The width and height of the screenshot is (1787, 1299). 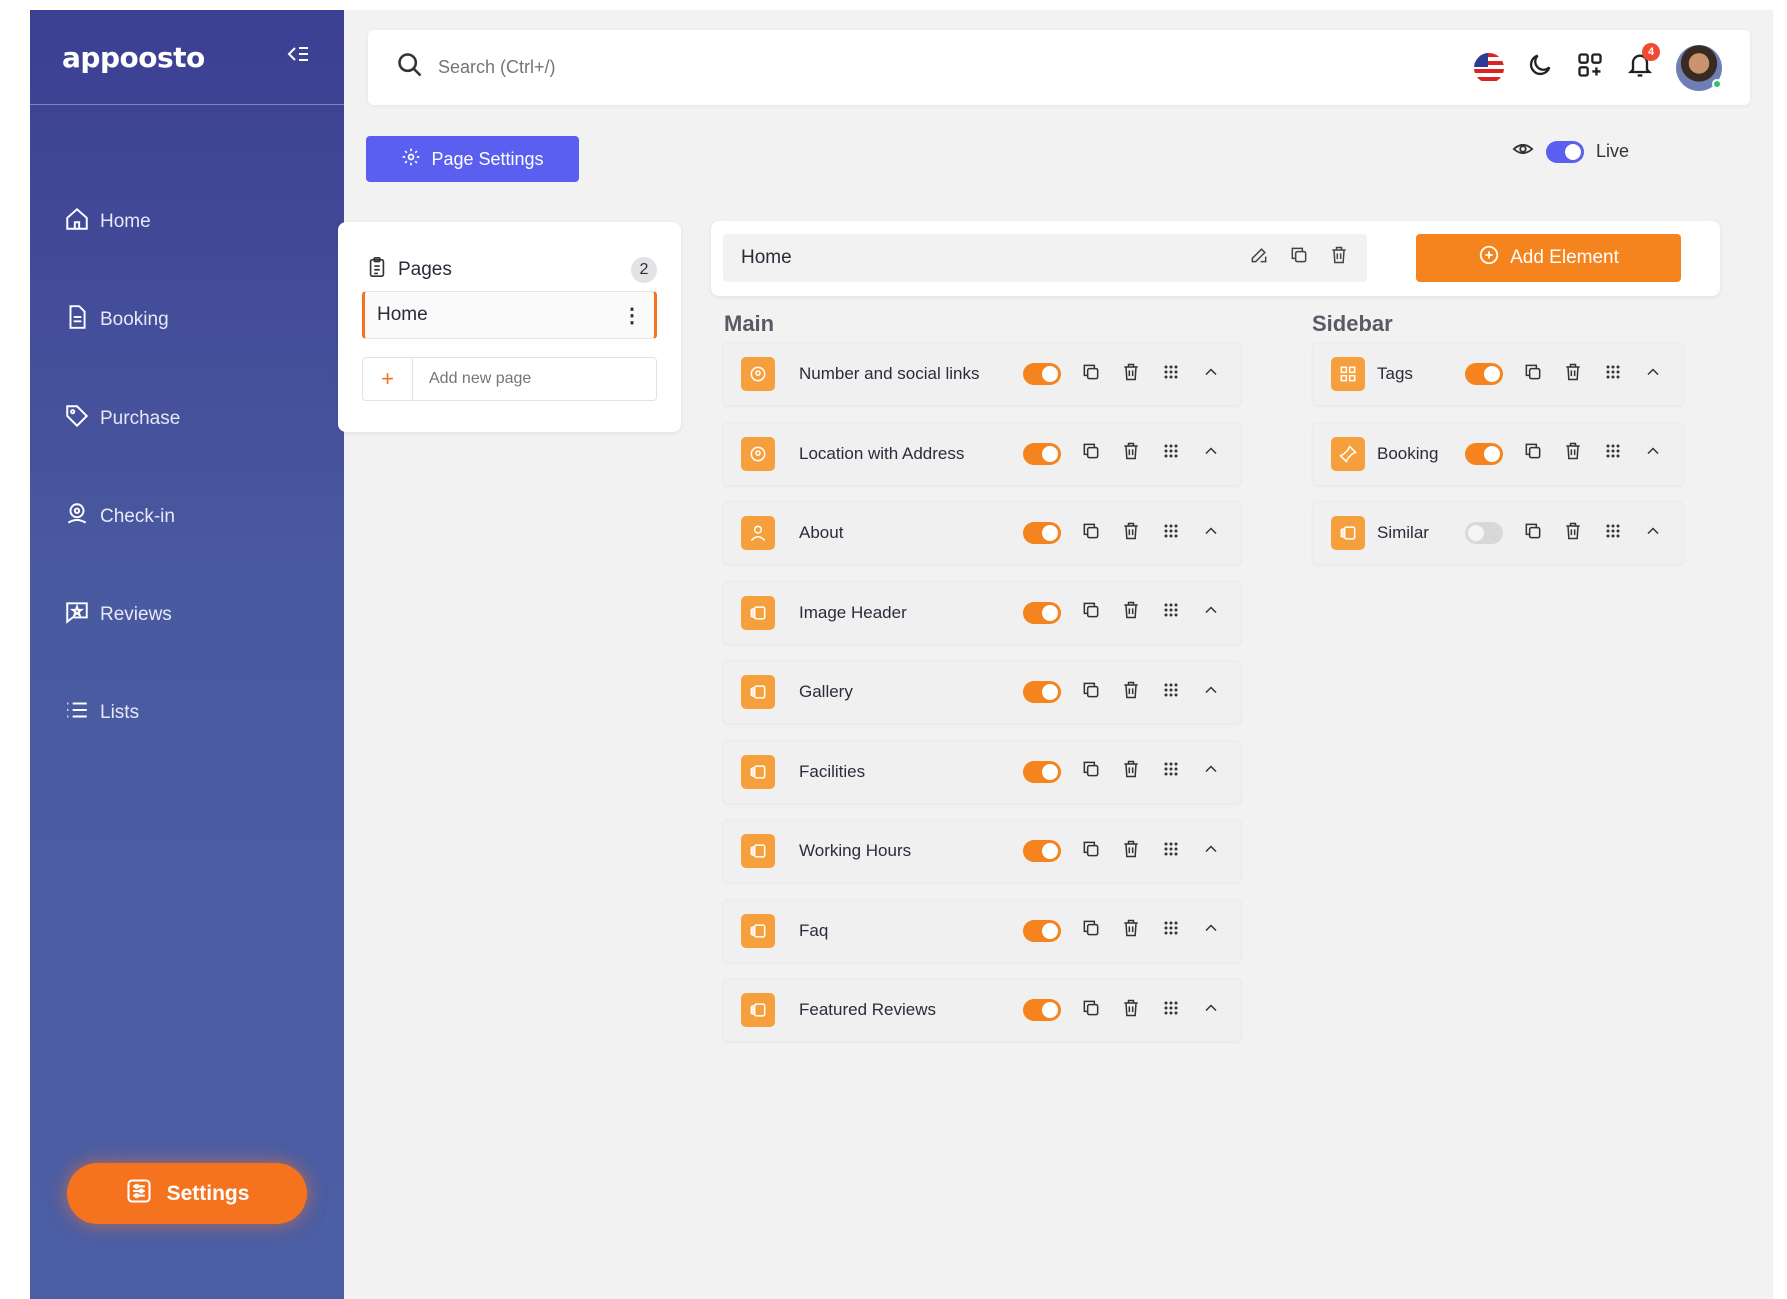 I want to click on add-page-input, so click(x=529, y=379).